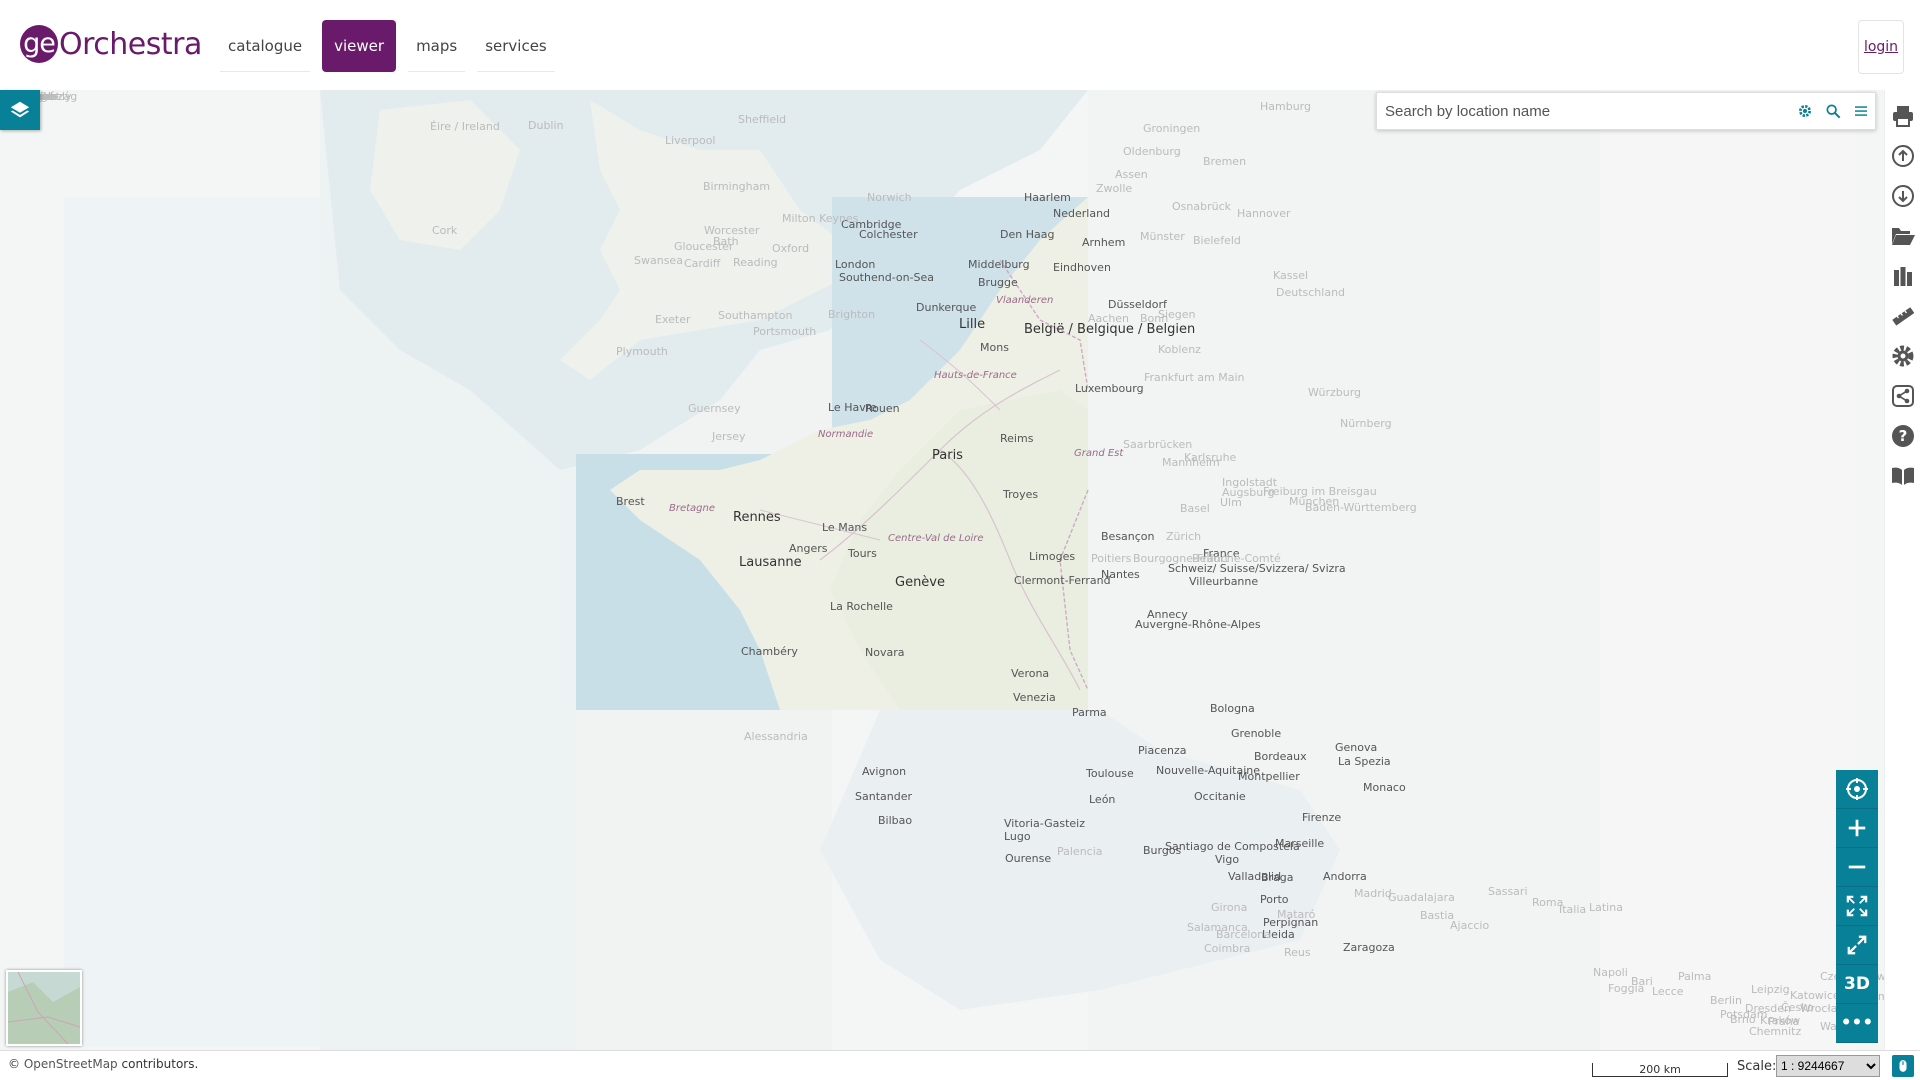 This screenshot has height=1080, width=1920. What do you see at coordinates (1082, 213) in the screenshot?
I see `place-label: Nederland` at bounding box center [1082, 213].